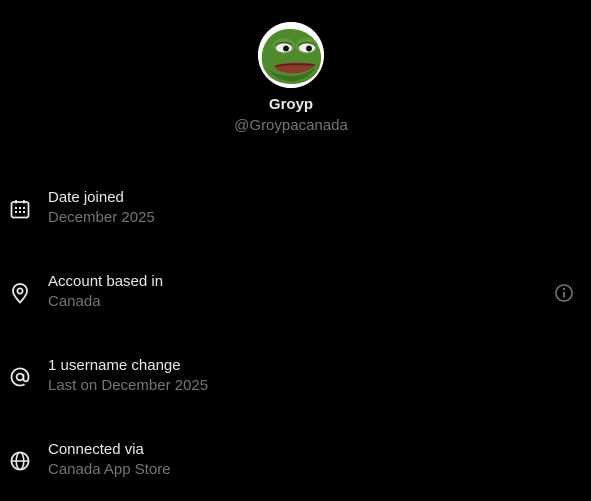  I want to click on account-location-label: Account based in, so click(106, 281).